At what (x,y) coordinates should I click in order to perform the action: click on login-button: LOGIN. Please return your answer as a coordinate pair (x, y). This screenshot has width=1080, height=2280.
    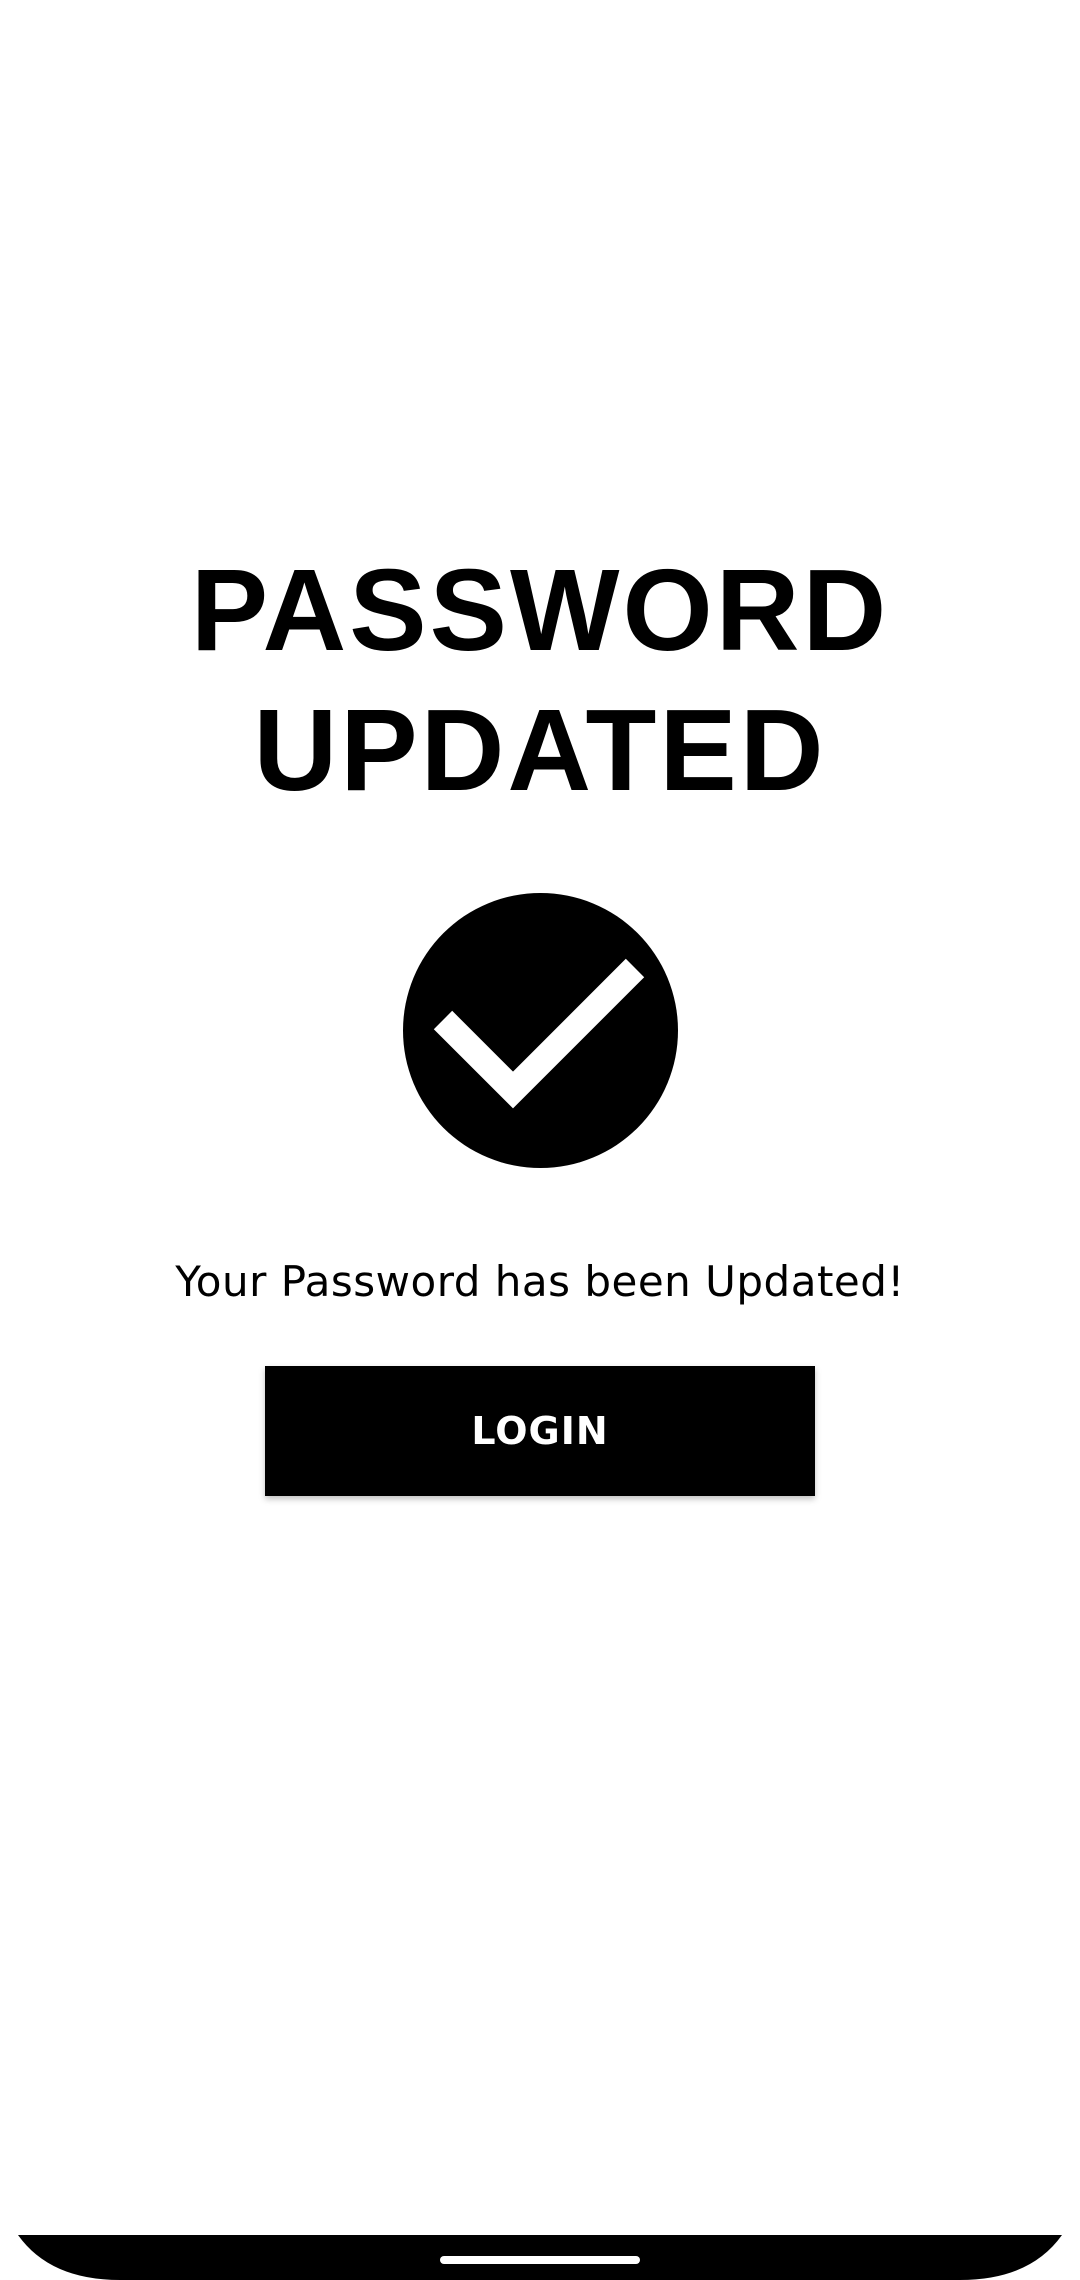
    Looking at the image, I should click on (540, 1431).